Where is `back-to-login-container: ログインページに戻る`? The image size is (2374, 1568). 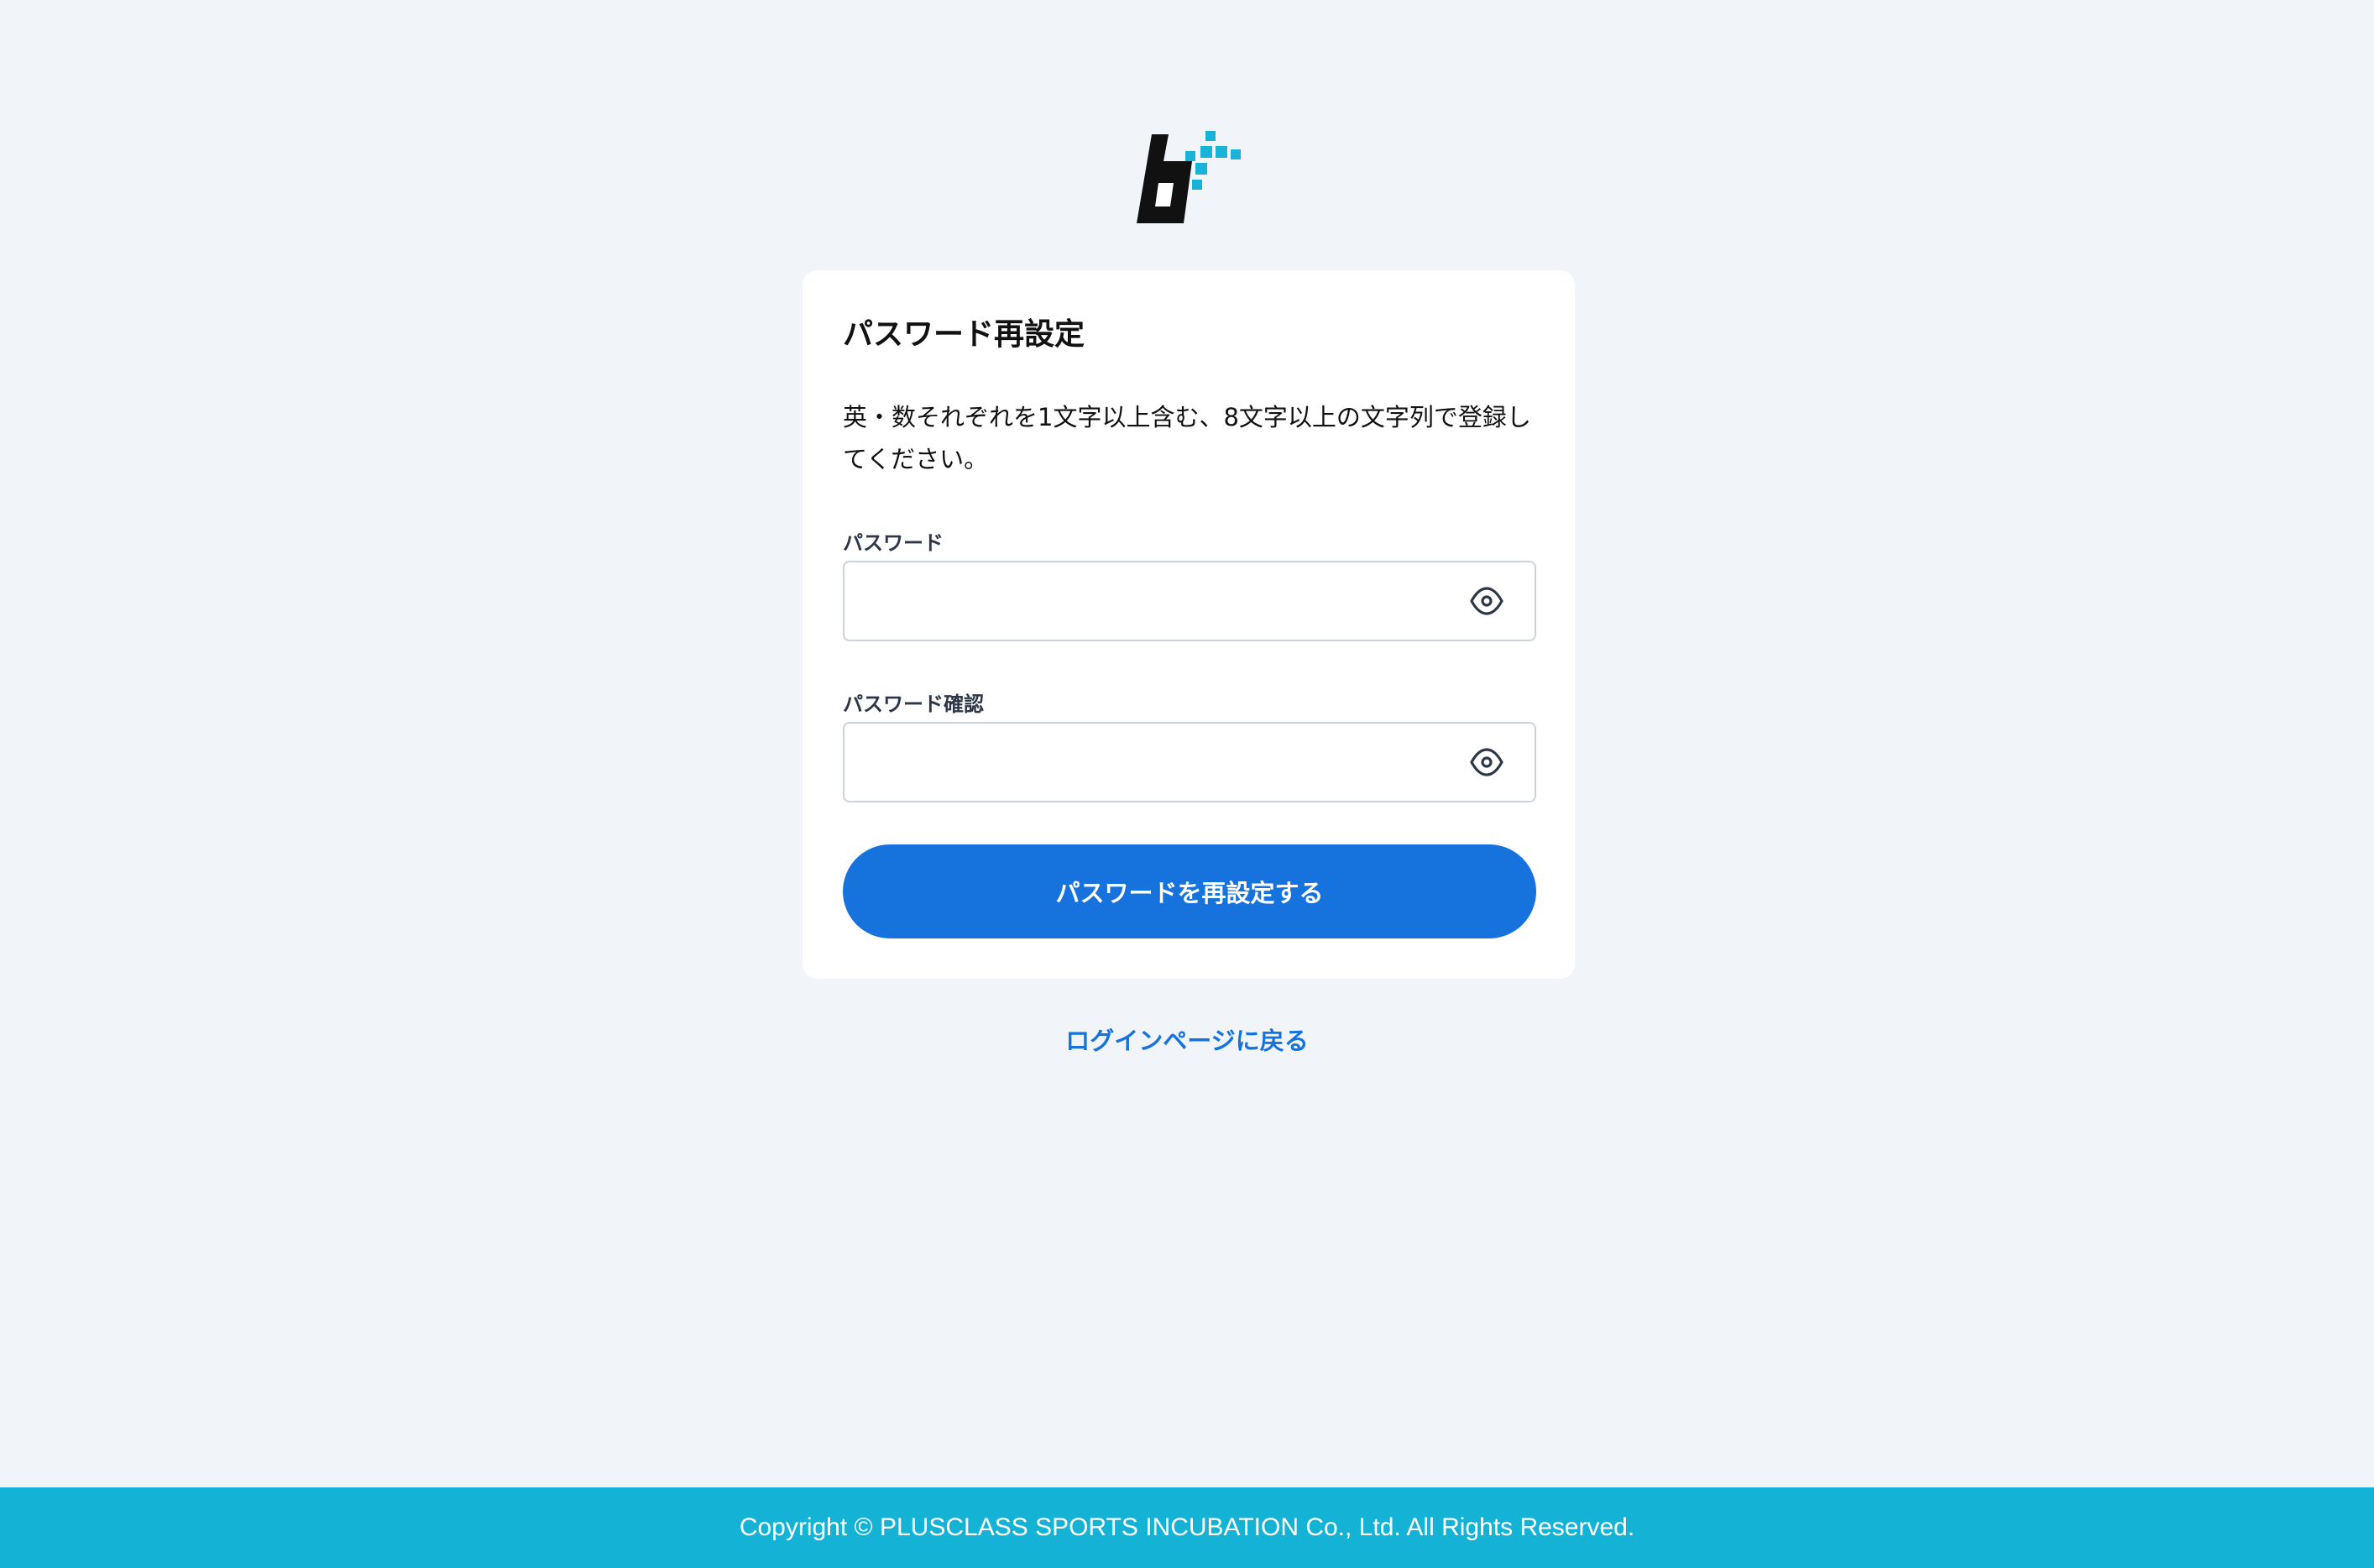
back-to-login-container: ログインページに戻る is located at coordinates (1187, 1040).